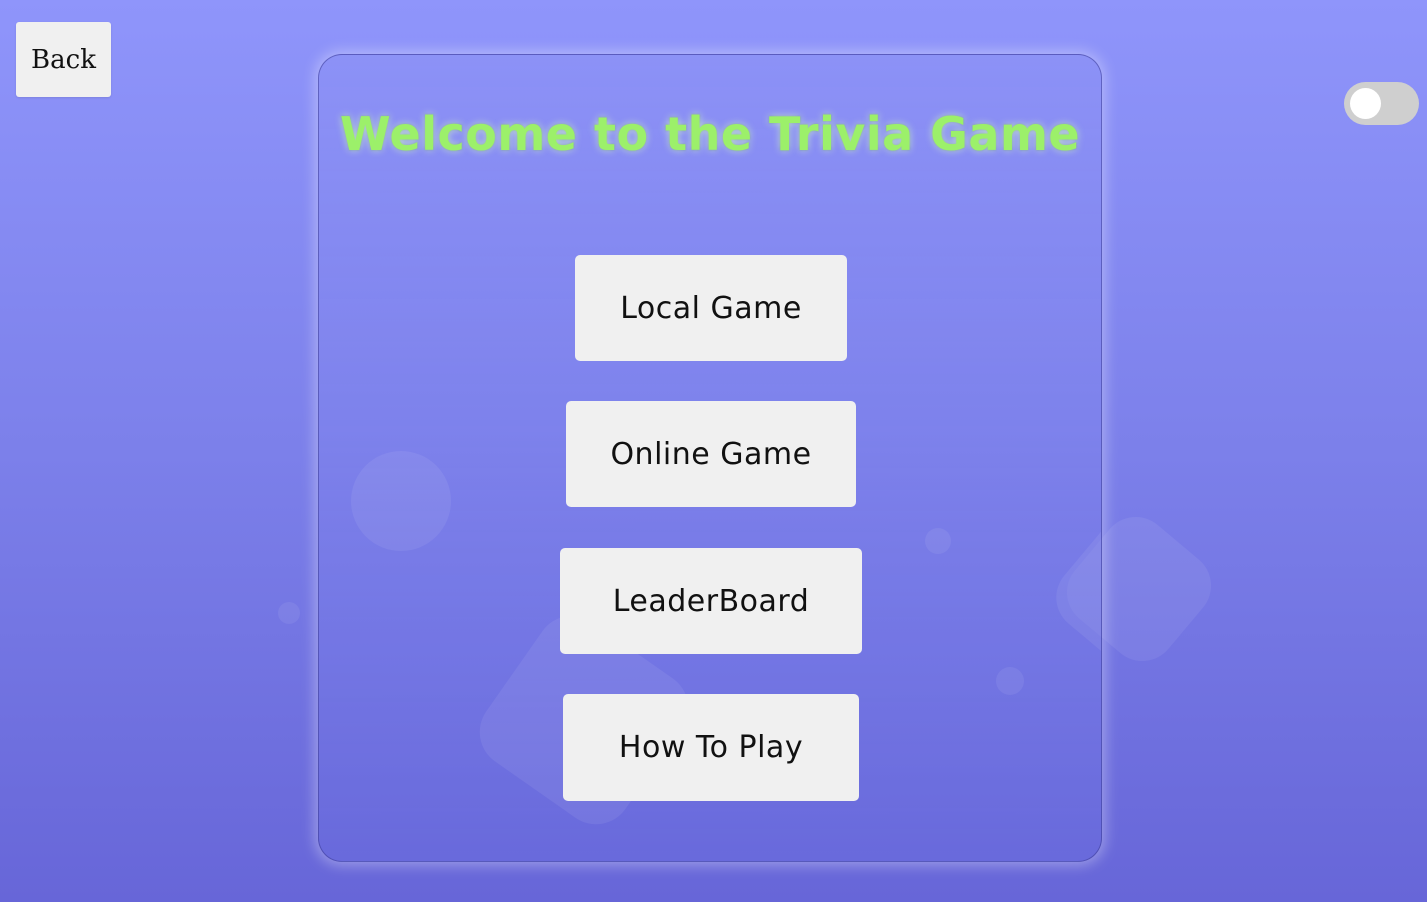 This screenshot has width=1427, height=902. Describe the element at coordinates (63, 59) in the screenshot. I see `back-button: Back` at that location.